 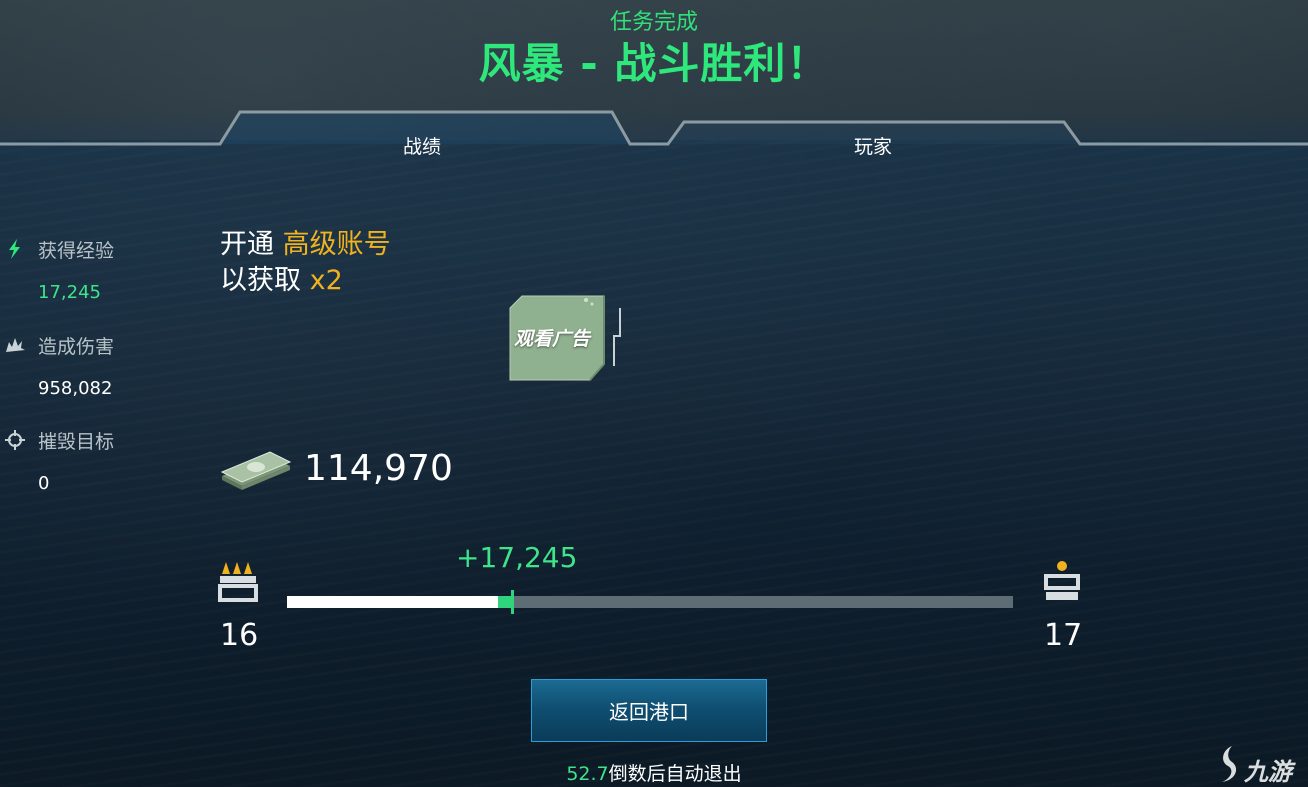 I want to click on promo-prefix-2: 以获取, so click(x=265, y=280).